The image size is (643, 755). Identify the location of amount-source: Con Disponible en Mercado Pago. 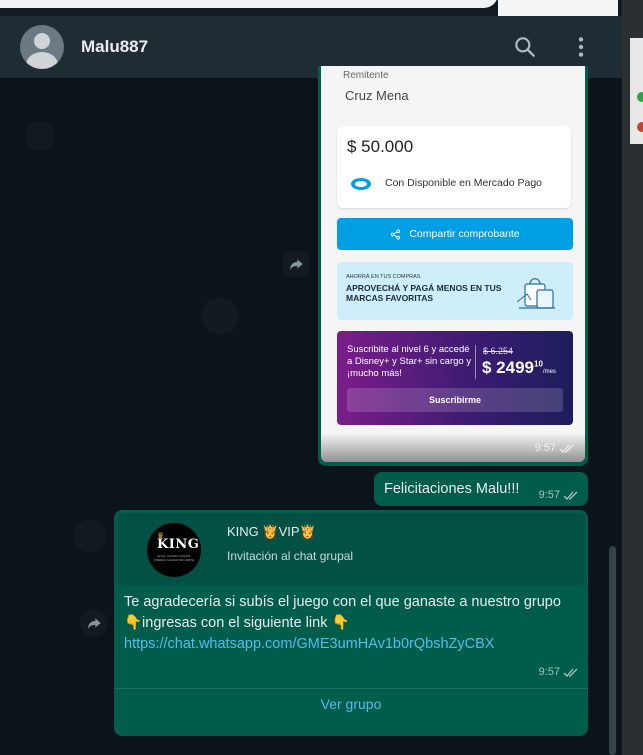
(464, 183).